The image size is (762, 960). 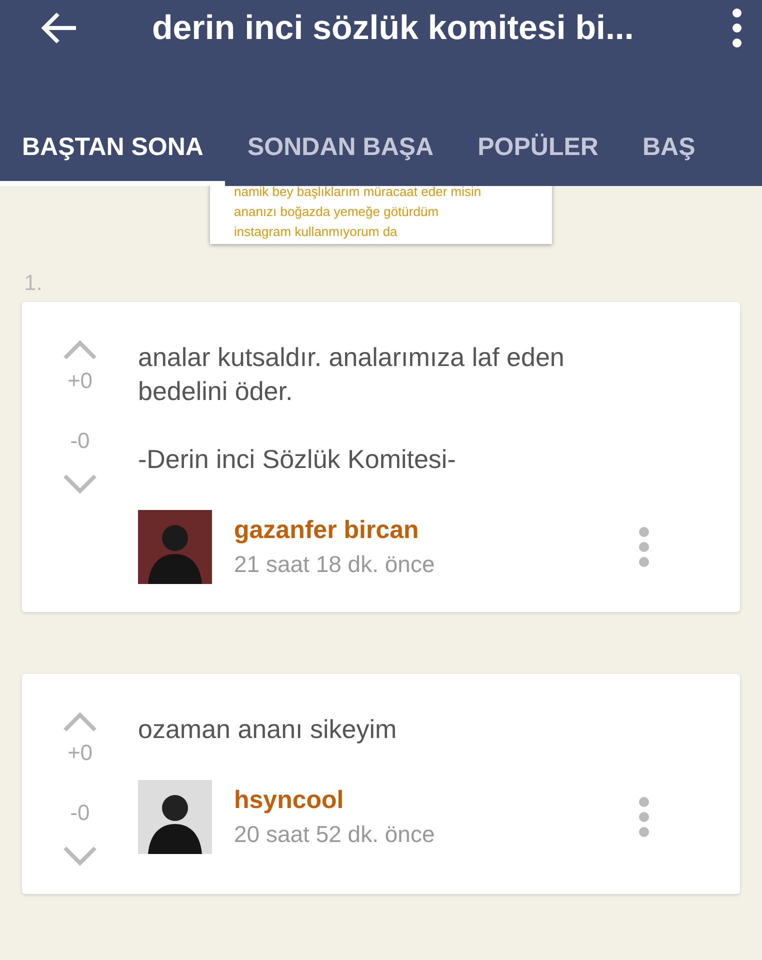 I want to click on tab: POPÜLER, so click(x=538, y=148).